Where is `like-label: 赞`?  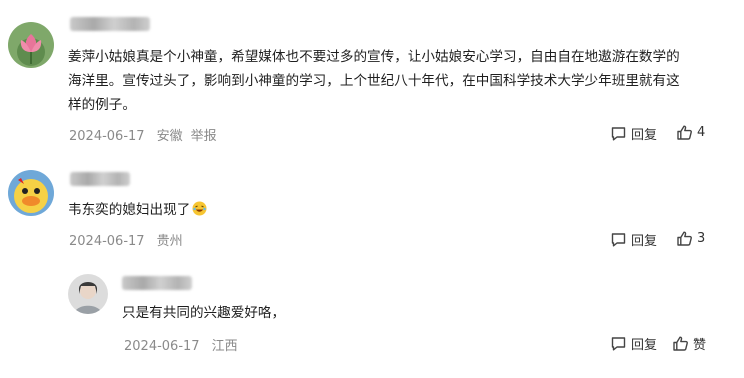 like-label: 赞 is located at coordinates (700, 345).